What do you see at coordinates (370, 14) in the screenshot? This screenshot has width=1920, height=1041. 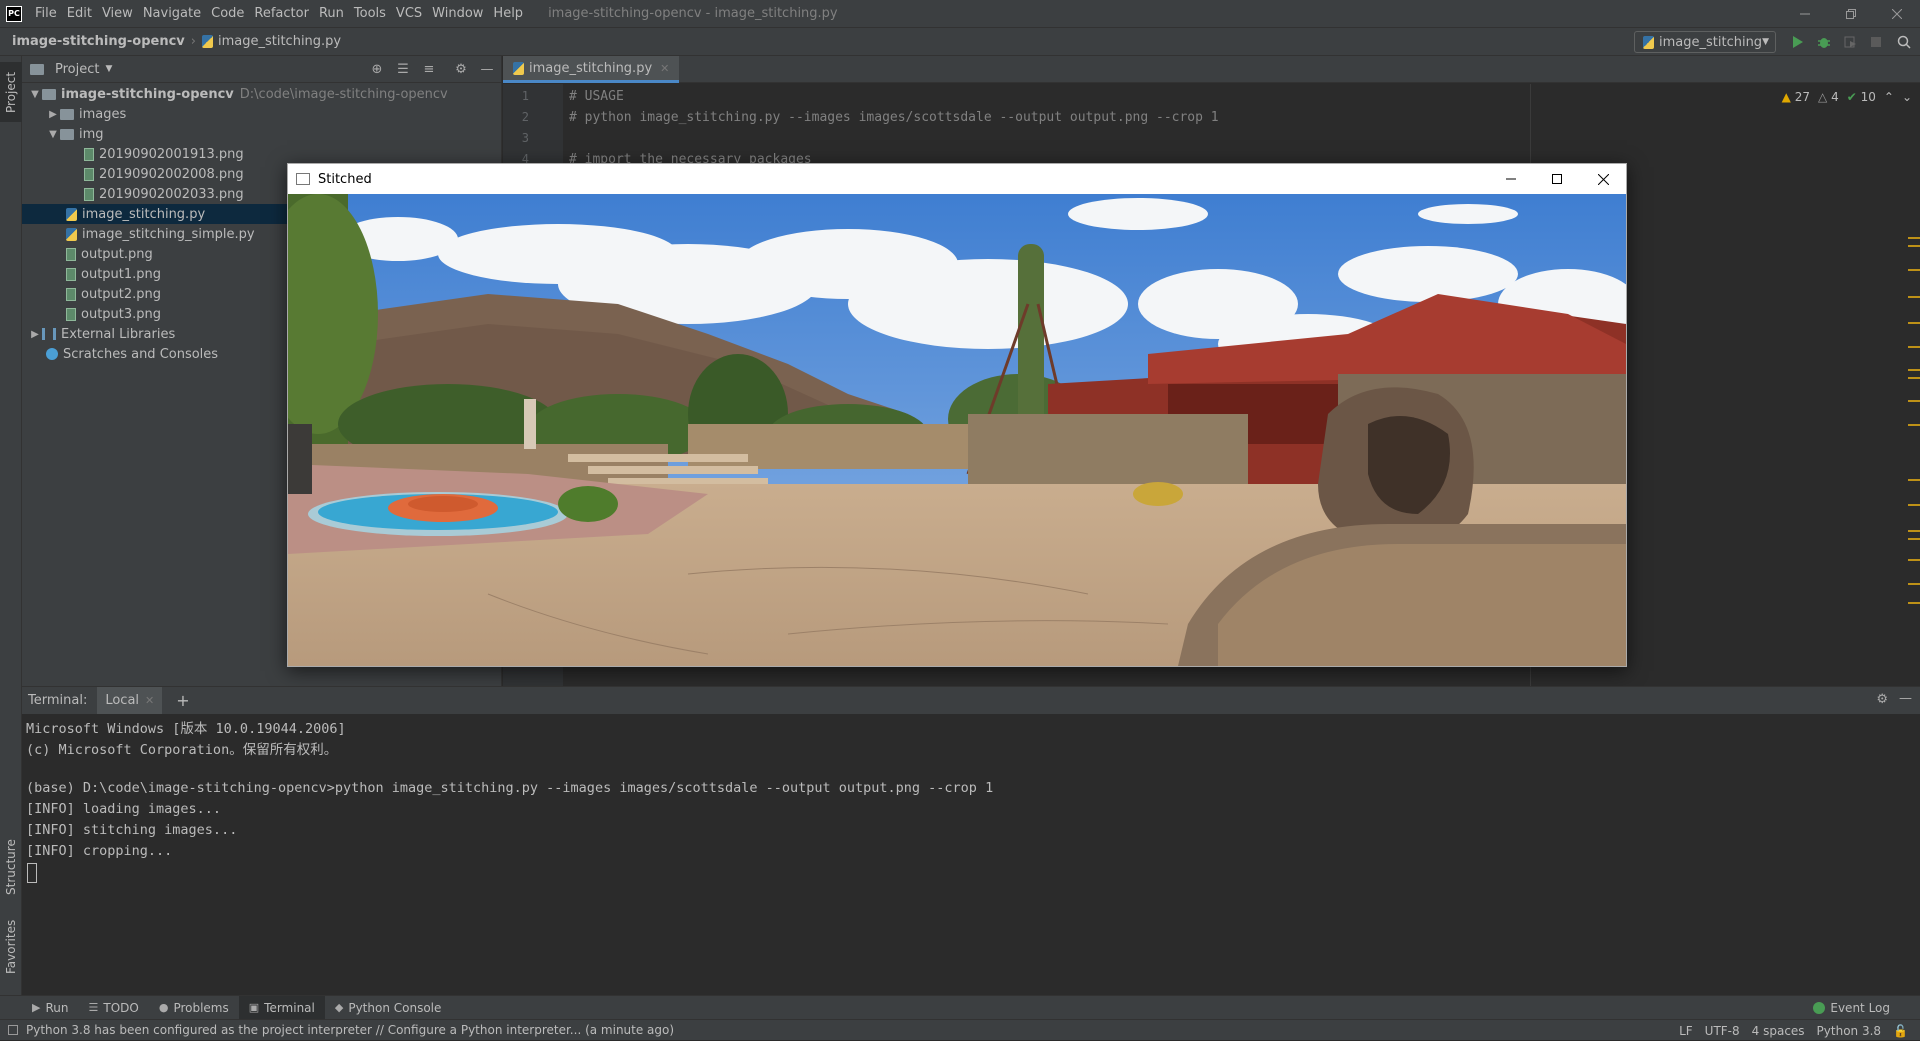 I see `menu-tools: Tools` at bounding box center [370, 14].